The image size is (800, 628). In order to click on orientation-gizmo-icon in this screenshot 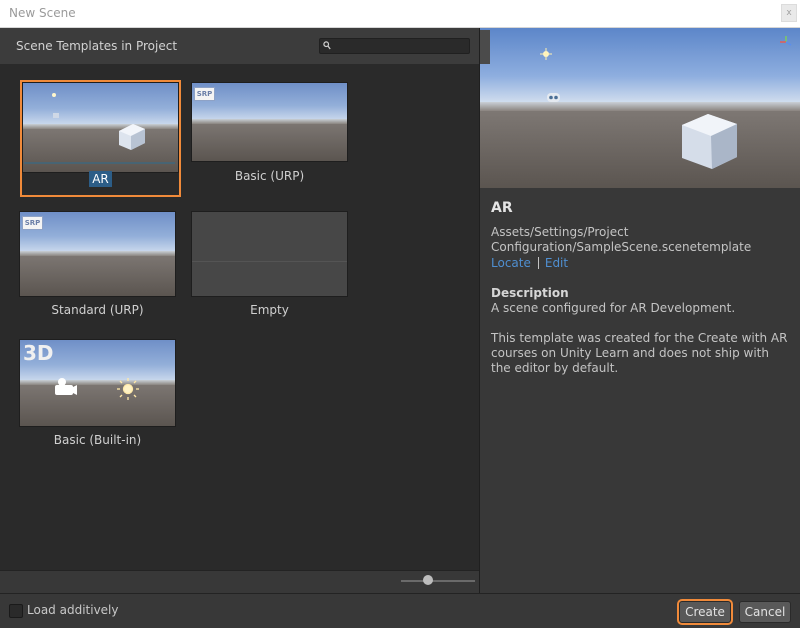, I will do `click(786, 41)`.